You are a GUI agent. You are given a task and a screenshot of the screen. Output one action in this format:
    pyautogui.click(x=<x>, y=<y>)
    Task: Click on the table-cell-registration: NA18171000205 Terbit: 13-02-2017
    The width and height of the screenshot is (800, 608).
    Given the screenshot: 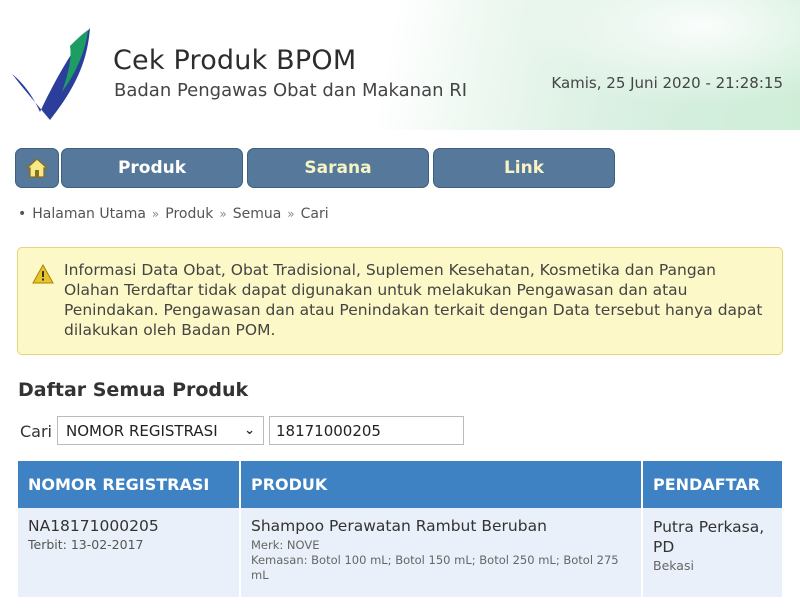 What is the action you would take?
    pyautogui.click(x=129, y=552)
    